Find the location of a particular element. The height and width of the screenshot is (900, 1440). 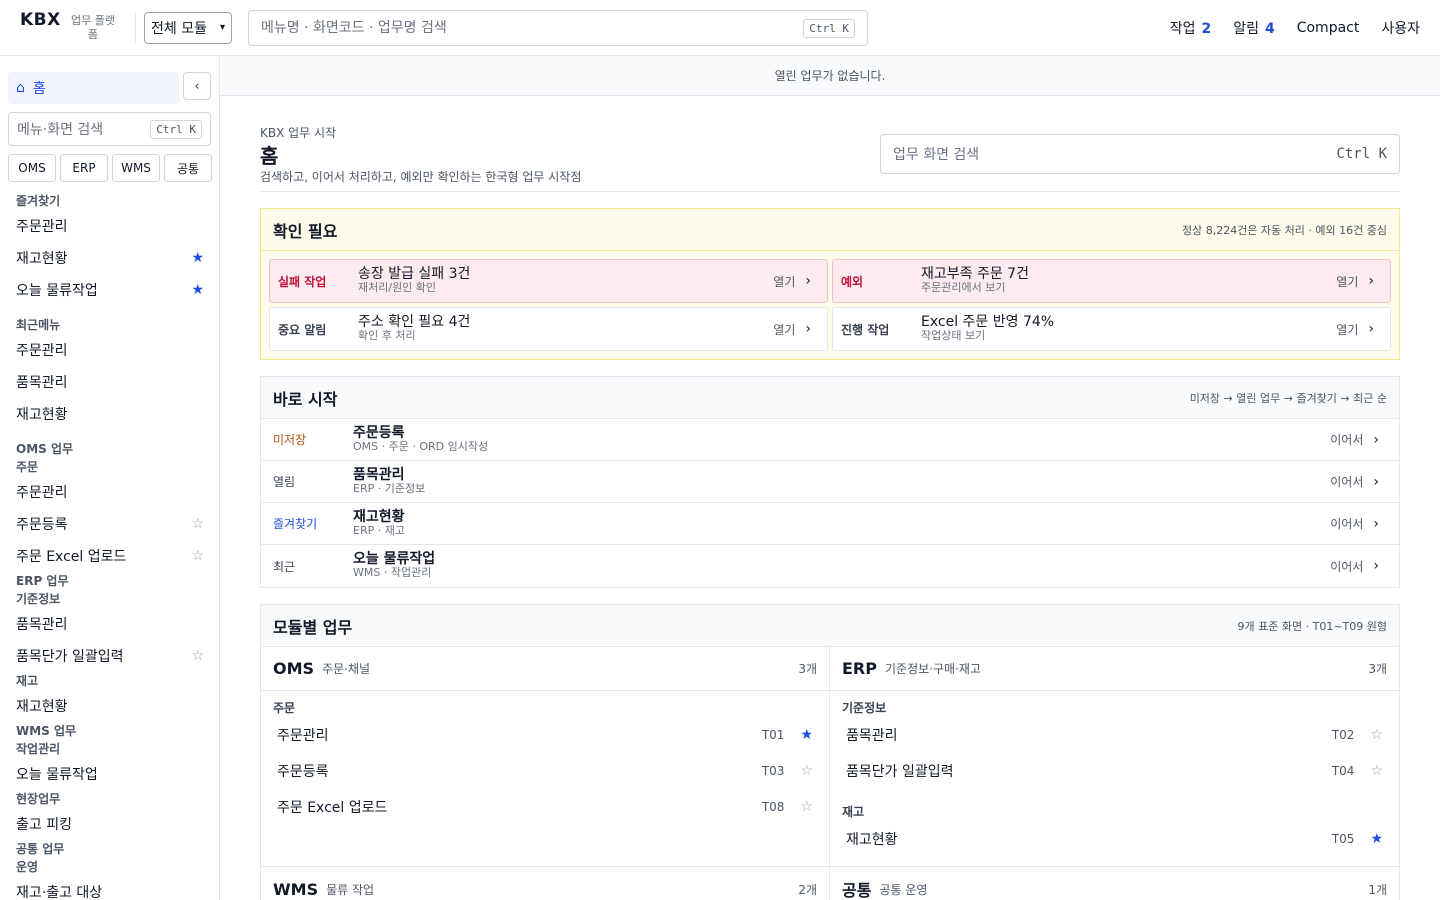

nav-tasks: 작업 2 is located at coordinates (1191, 28).